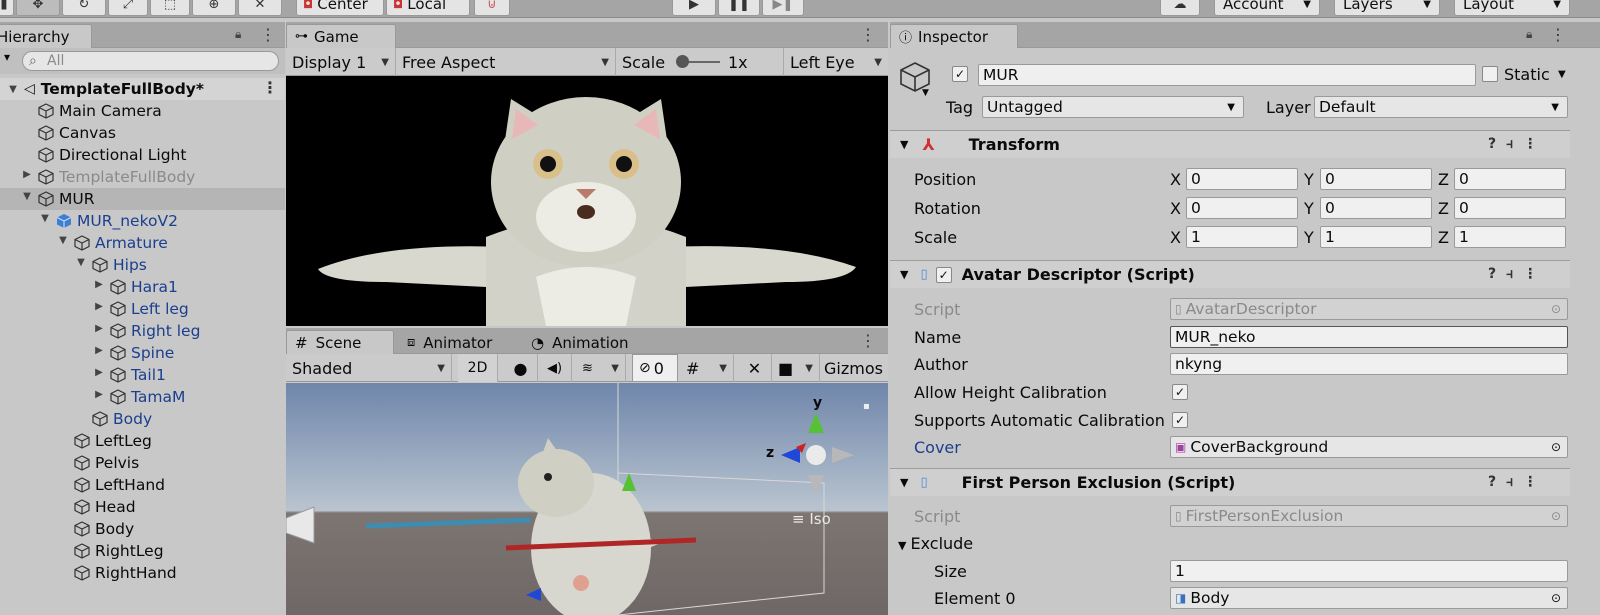 The height and width of the screenshot is (615, 1600). I want to click on custom-tool-button: ✕, so click(260, 8).